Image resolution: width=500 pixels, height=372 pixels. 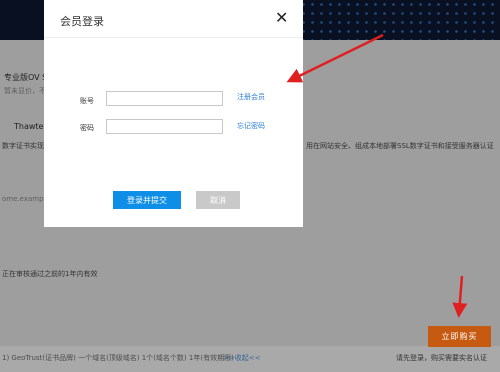 What do you see at coordinates (460, 296) in the screenshot?
I see `arrow-to-buy` at bounding box center [460, 296].